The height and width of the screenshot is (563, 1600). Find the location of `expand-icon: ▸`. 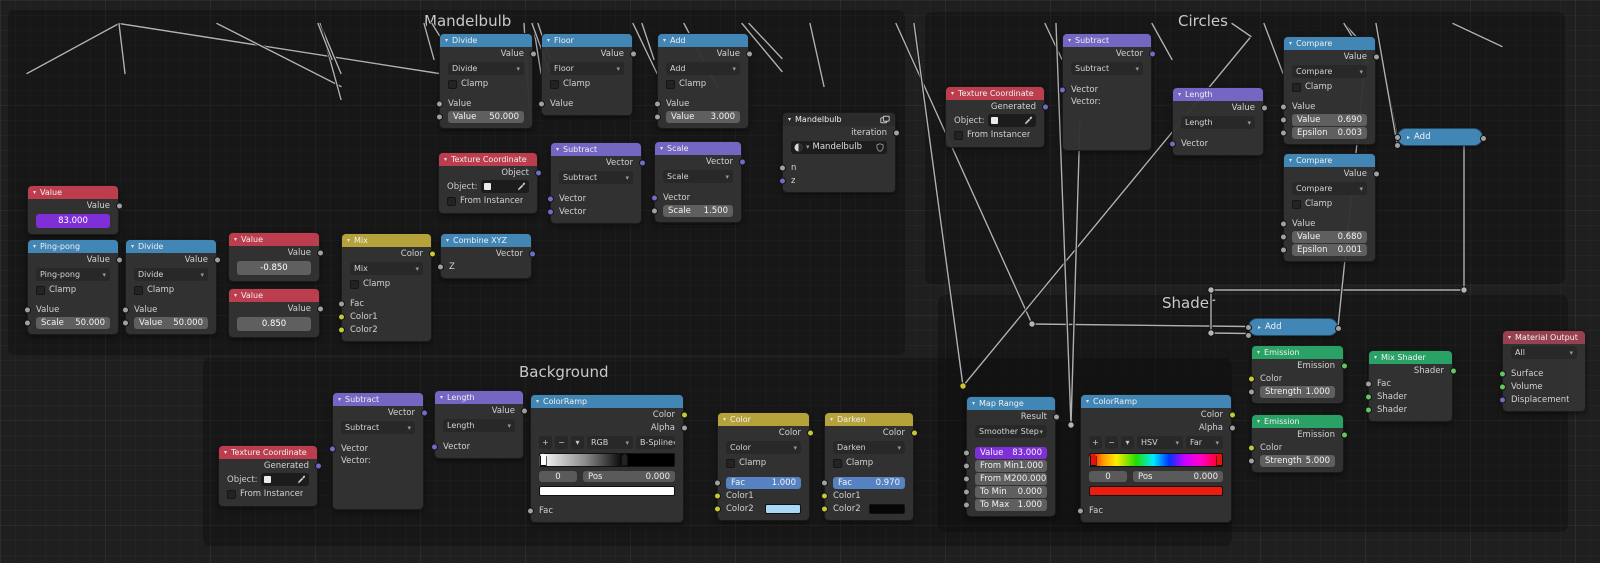

expand-icon: ▸ is located at coordinates (1259, 327).